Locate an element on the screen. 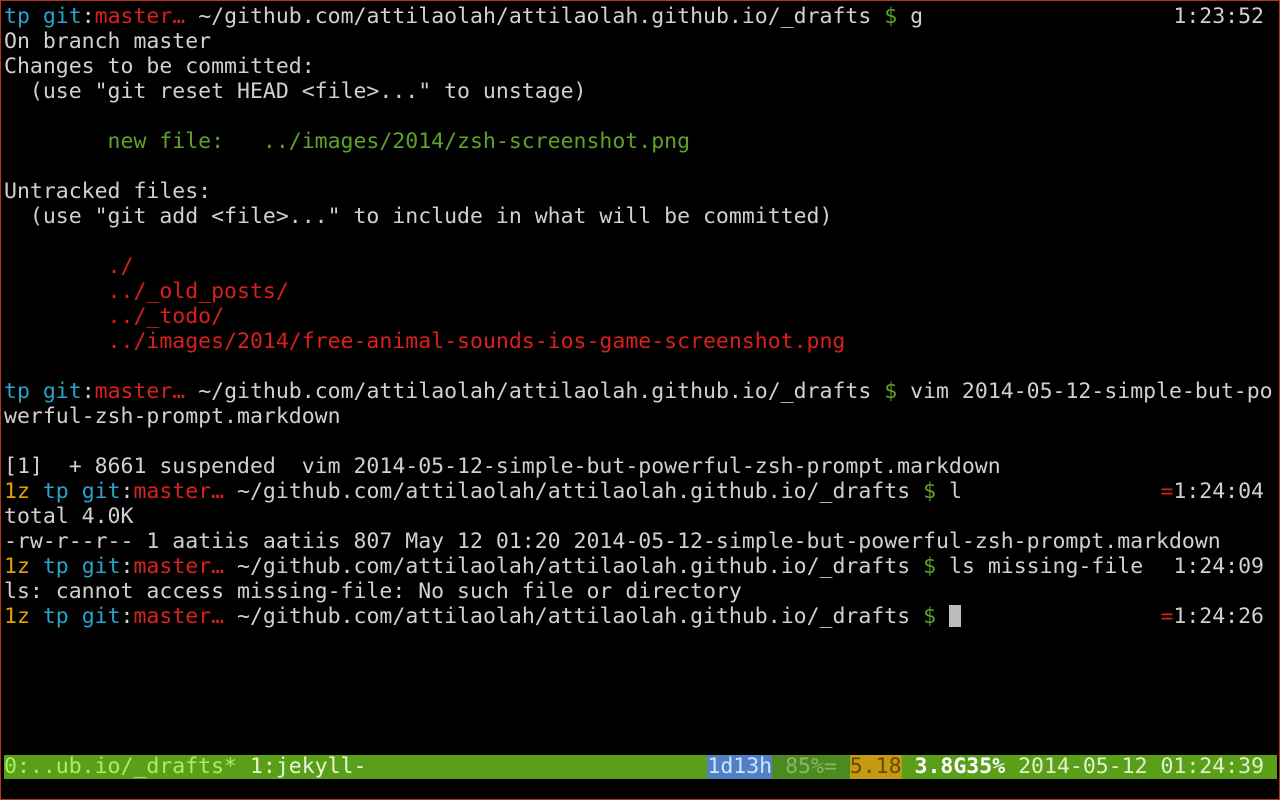 The image size is (1280, 800). prompt-time: 1:24:09 is located at coordinates (1218, 566).